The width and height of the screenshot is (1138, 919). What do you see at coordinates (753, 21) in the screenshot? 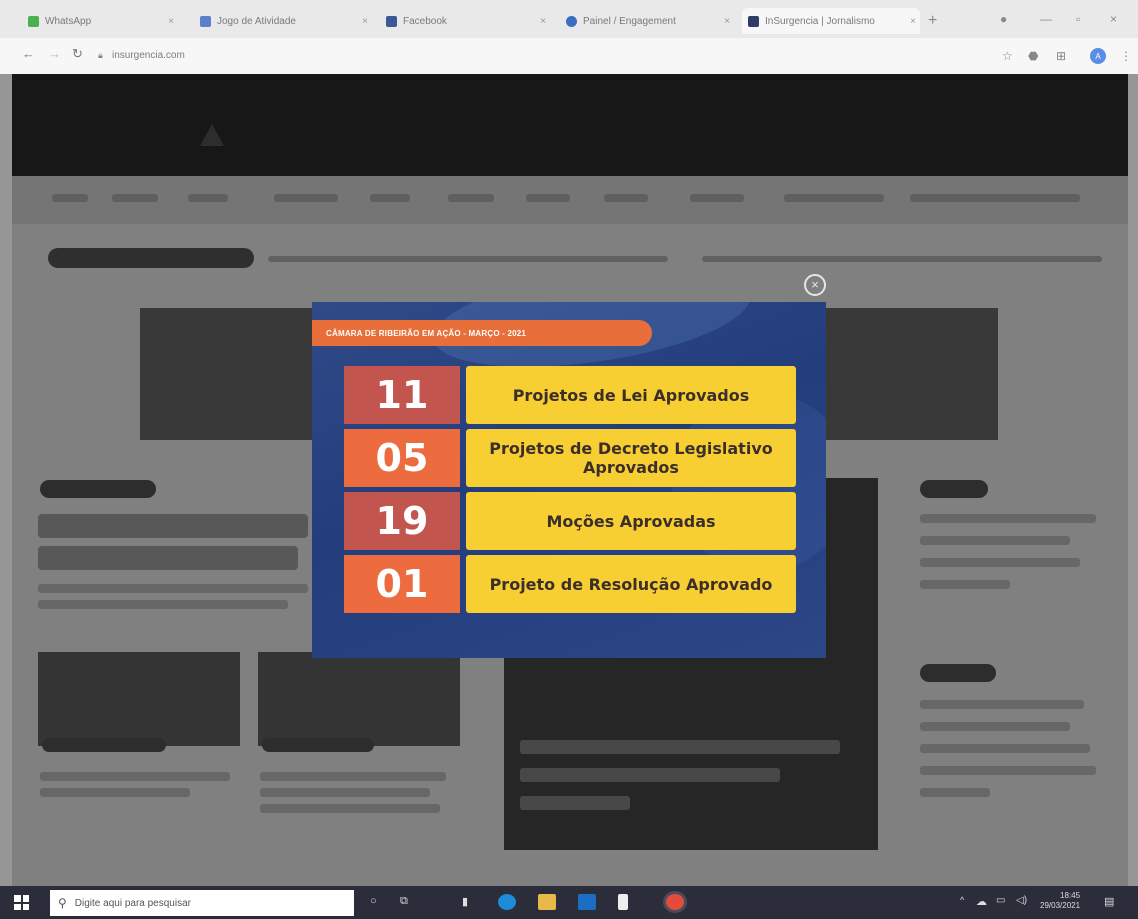
I see `site-favicon-icon` at bounding box center [753, 21].